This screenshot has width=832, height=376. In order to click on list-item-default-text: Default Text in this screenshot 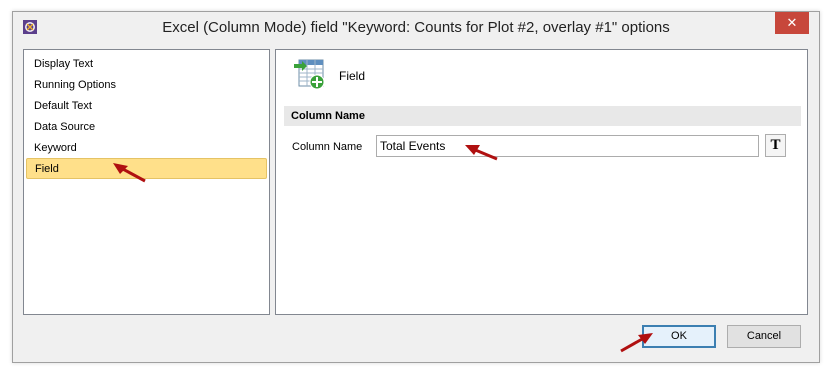, I will do `click(146, 106)`.